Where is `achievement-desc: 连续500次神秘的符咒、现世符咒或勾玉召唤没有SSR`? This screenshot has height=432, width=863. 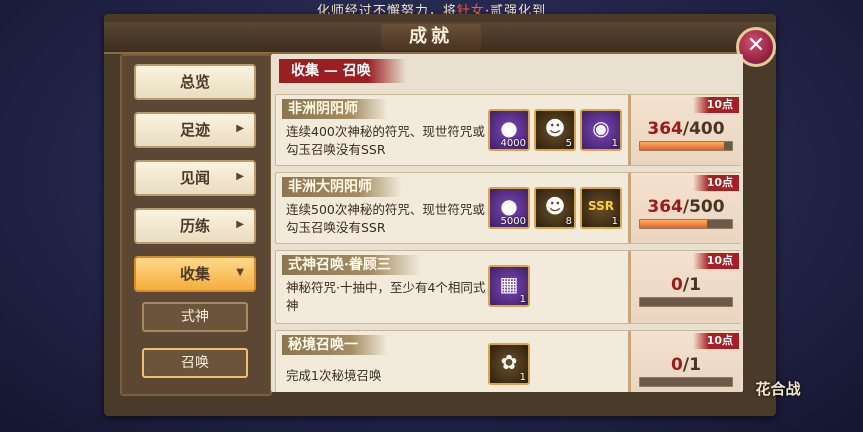 achievement-desc: 连续500次神秘的符咒、现世符咒或勾玉召唤没有SSR is located at coordinates (385, 218).